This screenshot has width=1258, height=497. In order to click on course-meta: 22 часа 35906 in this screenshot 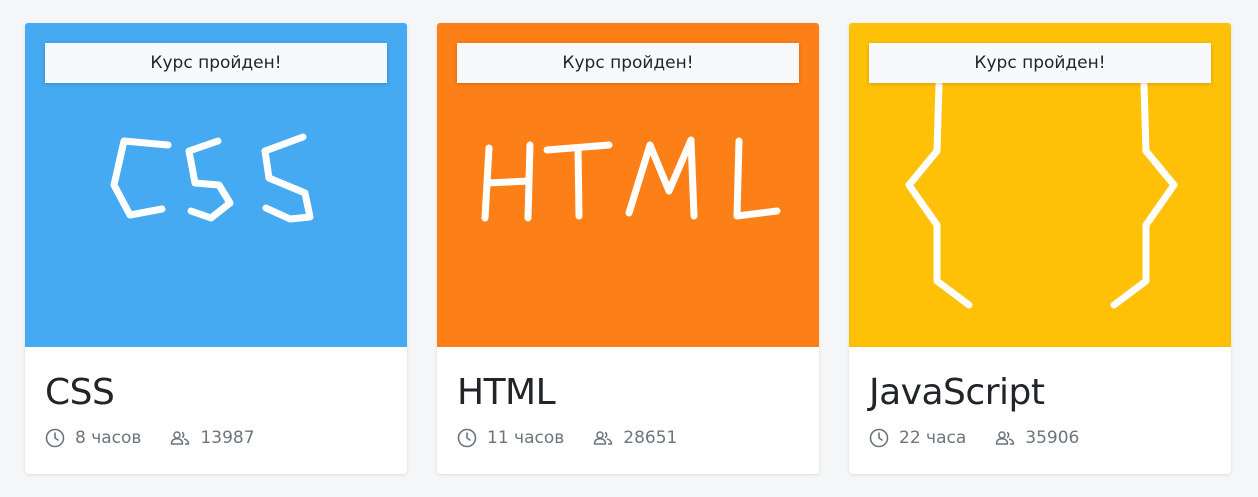, I will do `click(1040, 438)`.